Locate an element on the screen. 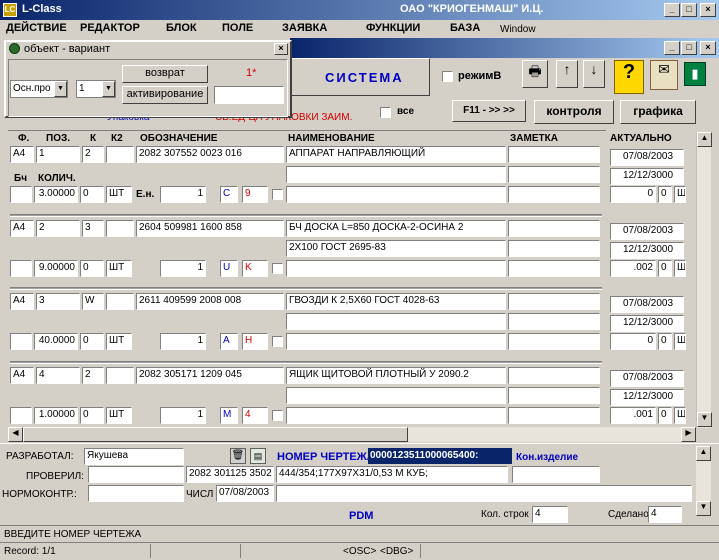 This screenshot has width=719, height=560. name-field-2: 2Х100 ГОСТ 2695-83 is located at coordinates (396, 248).